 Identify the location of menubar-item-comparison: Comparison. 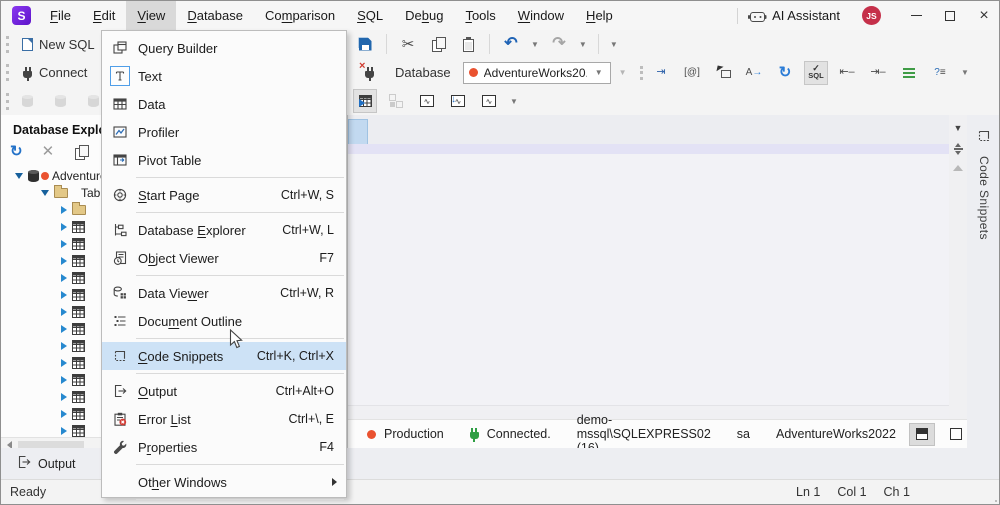
(300, 15).